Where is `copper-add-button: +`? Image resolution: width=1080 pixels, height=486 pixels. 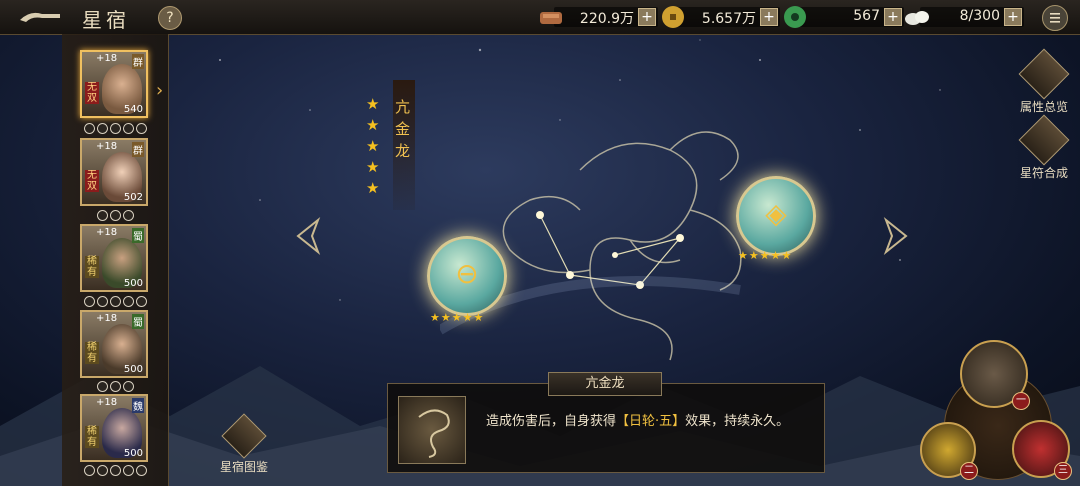 copper-add-button: + is located at coordinates (647, 17).